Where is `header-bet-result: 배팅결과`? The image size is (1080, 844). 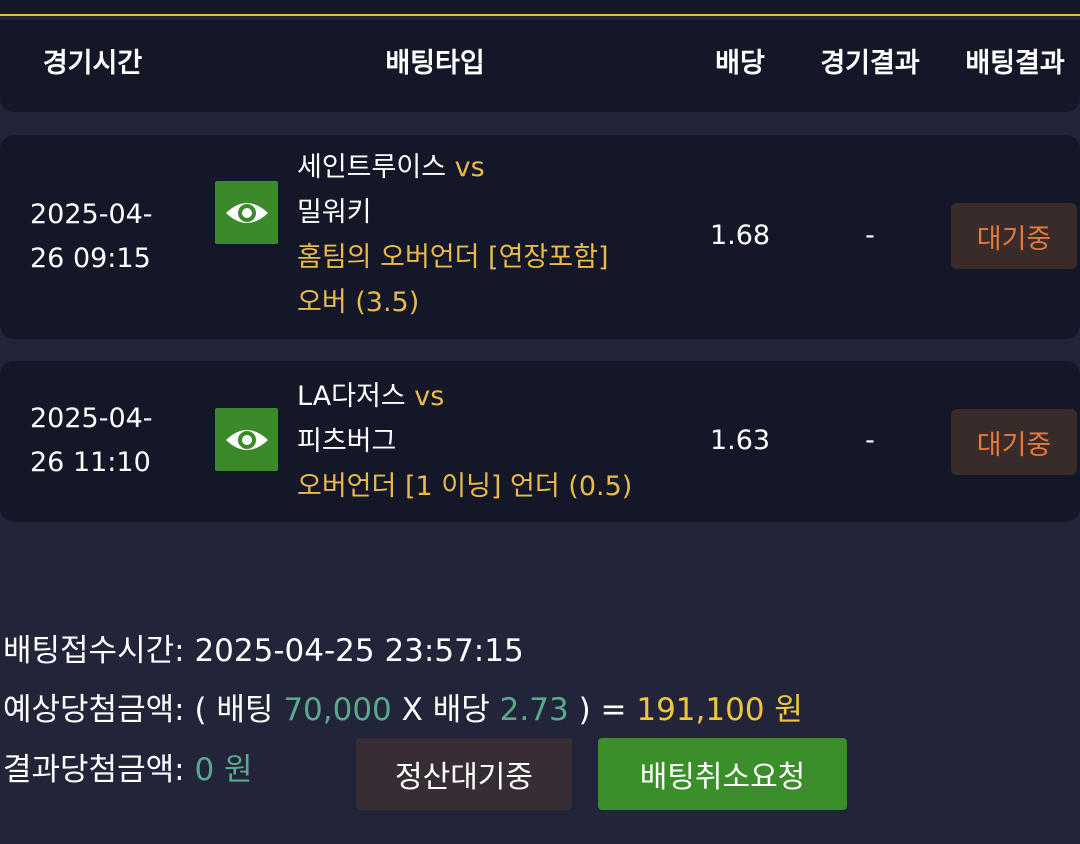
header-bet-result: 배팅결과 is located at coordinates (1015, 63).